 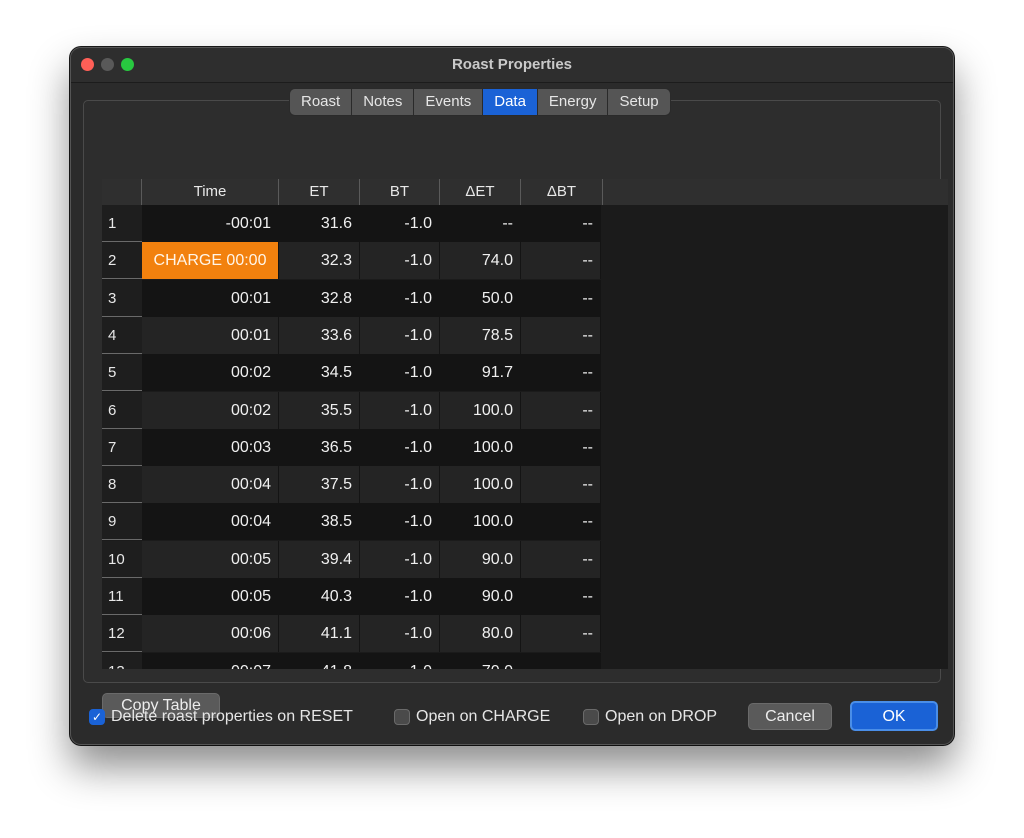 I want to click on header-corner, so click(x=122, y=192).